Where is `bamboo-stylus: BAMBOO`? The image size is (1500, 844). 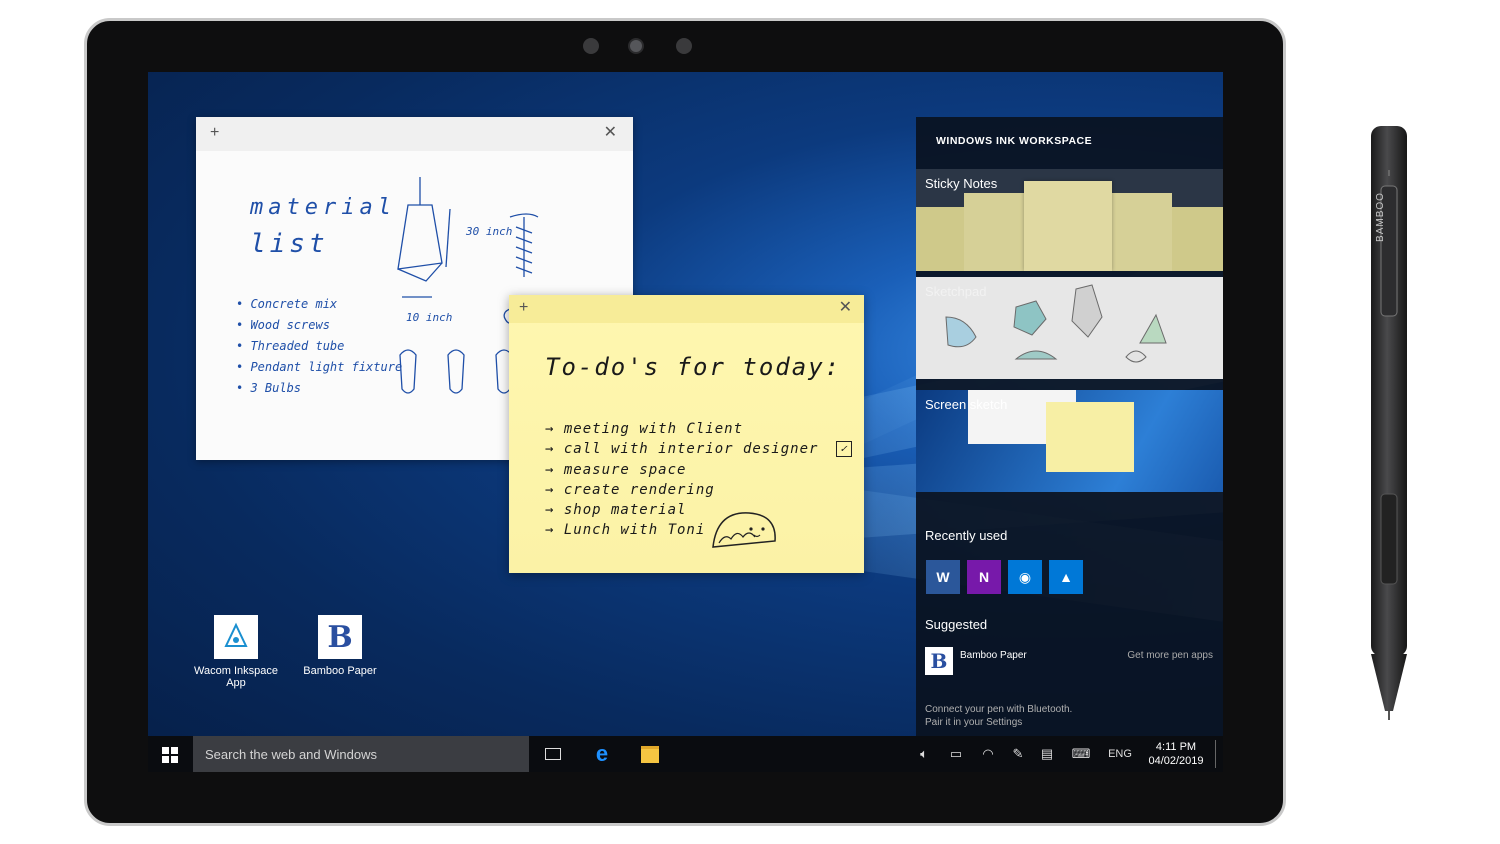
bamboo-stylus: BAMBOO is located at coordinates (1389, 423).